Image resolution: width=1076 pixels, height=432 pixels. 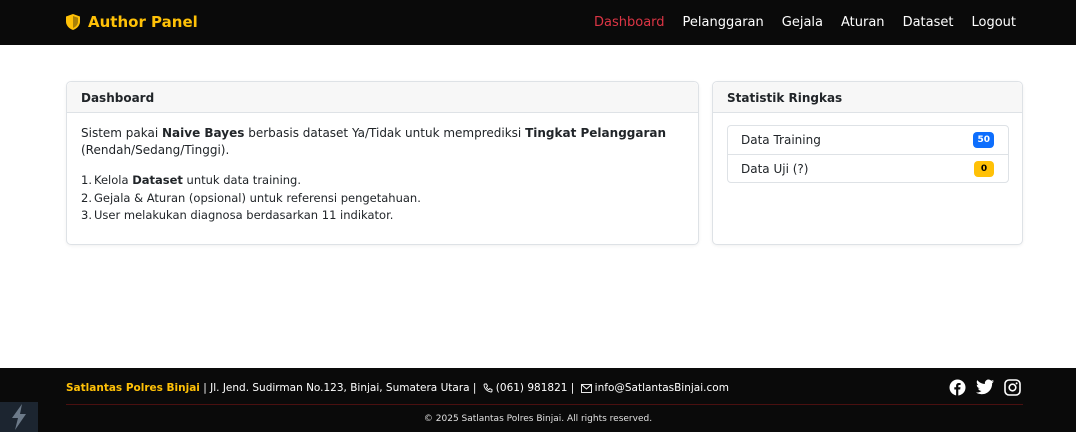 I want to click on footer-email: info@SatlantasBinjai.com, so click(x=662, y=388).